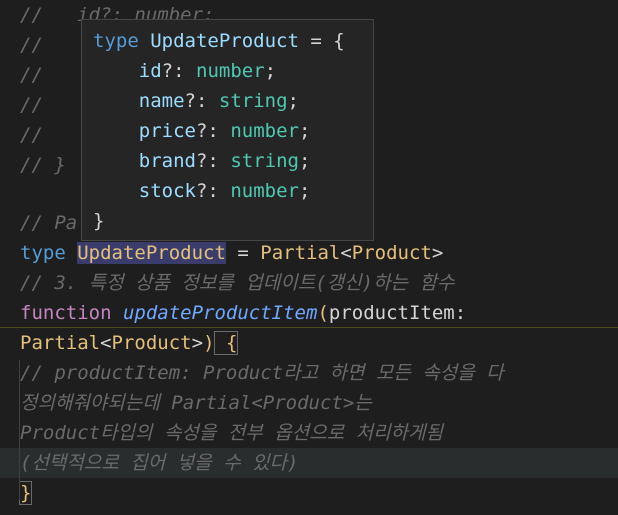  What do you see at coordinates (226, 343) in the screenshot?
I see `open-brace: {` at bounding box center [226, 343].